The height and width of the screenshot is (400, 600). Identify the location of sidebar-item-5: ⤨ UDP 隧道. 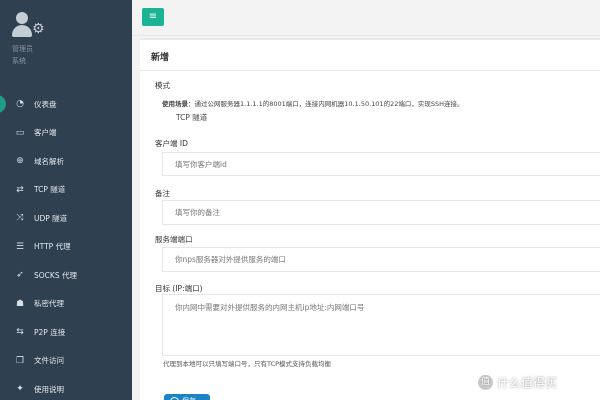
(66, 218).